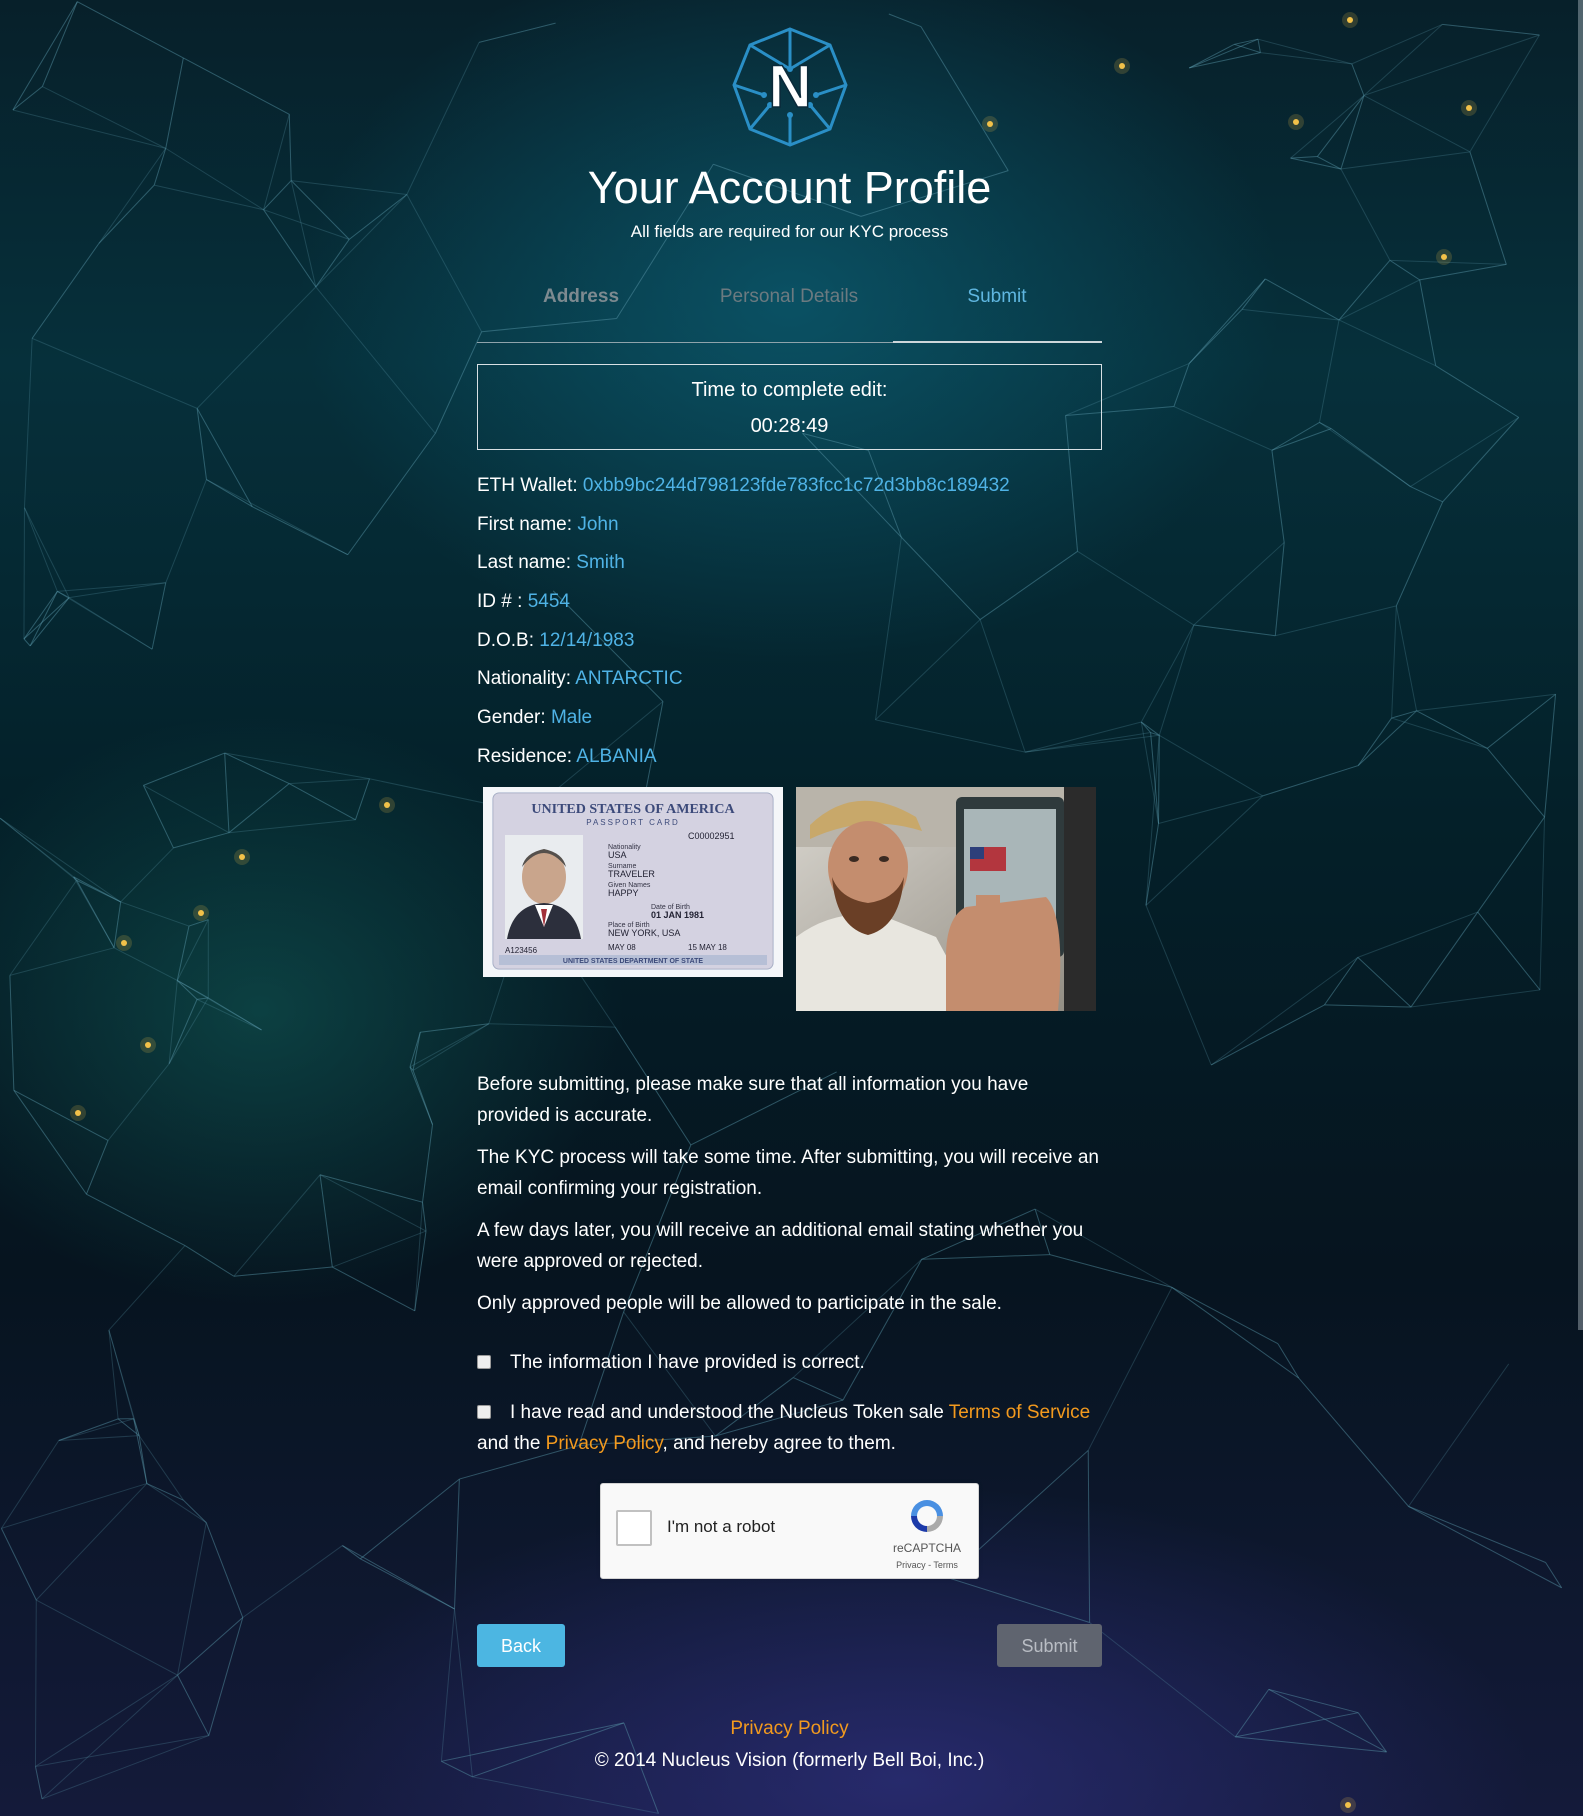  Describe the element at coordinates (789, 646) in the screenshot. I see `field-dob: D.O.B: 12/14/1983` at that location.